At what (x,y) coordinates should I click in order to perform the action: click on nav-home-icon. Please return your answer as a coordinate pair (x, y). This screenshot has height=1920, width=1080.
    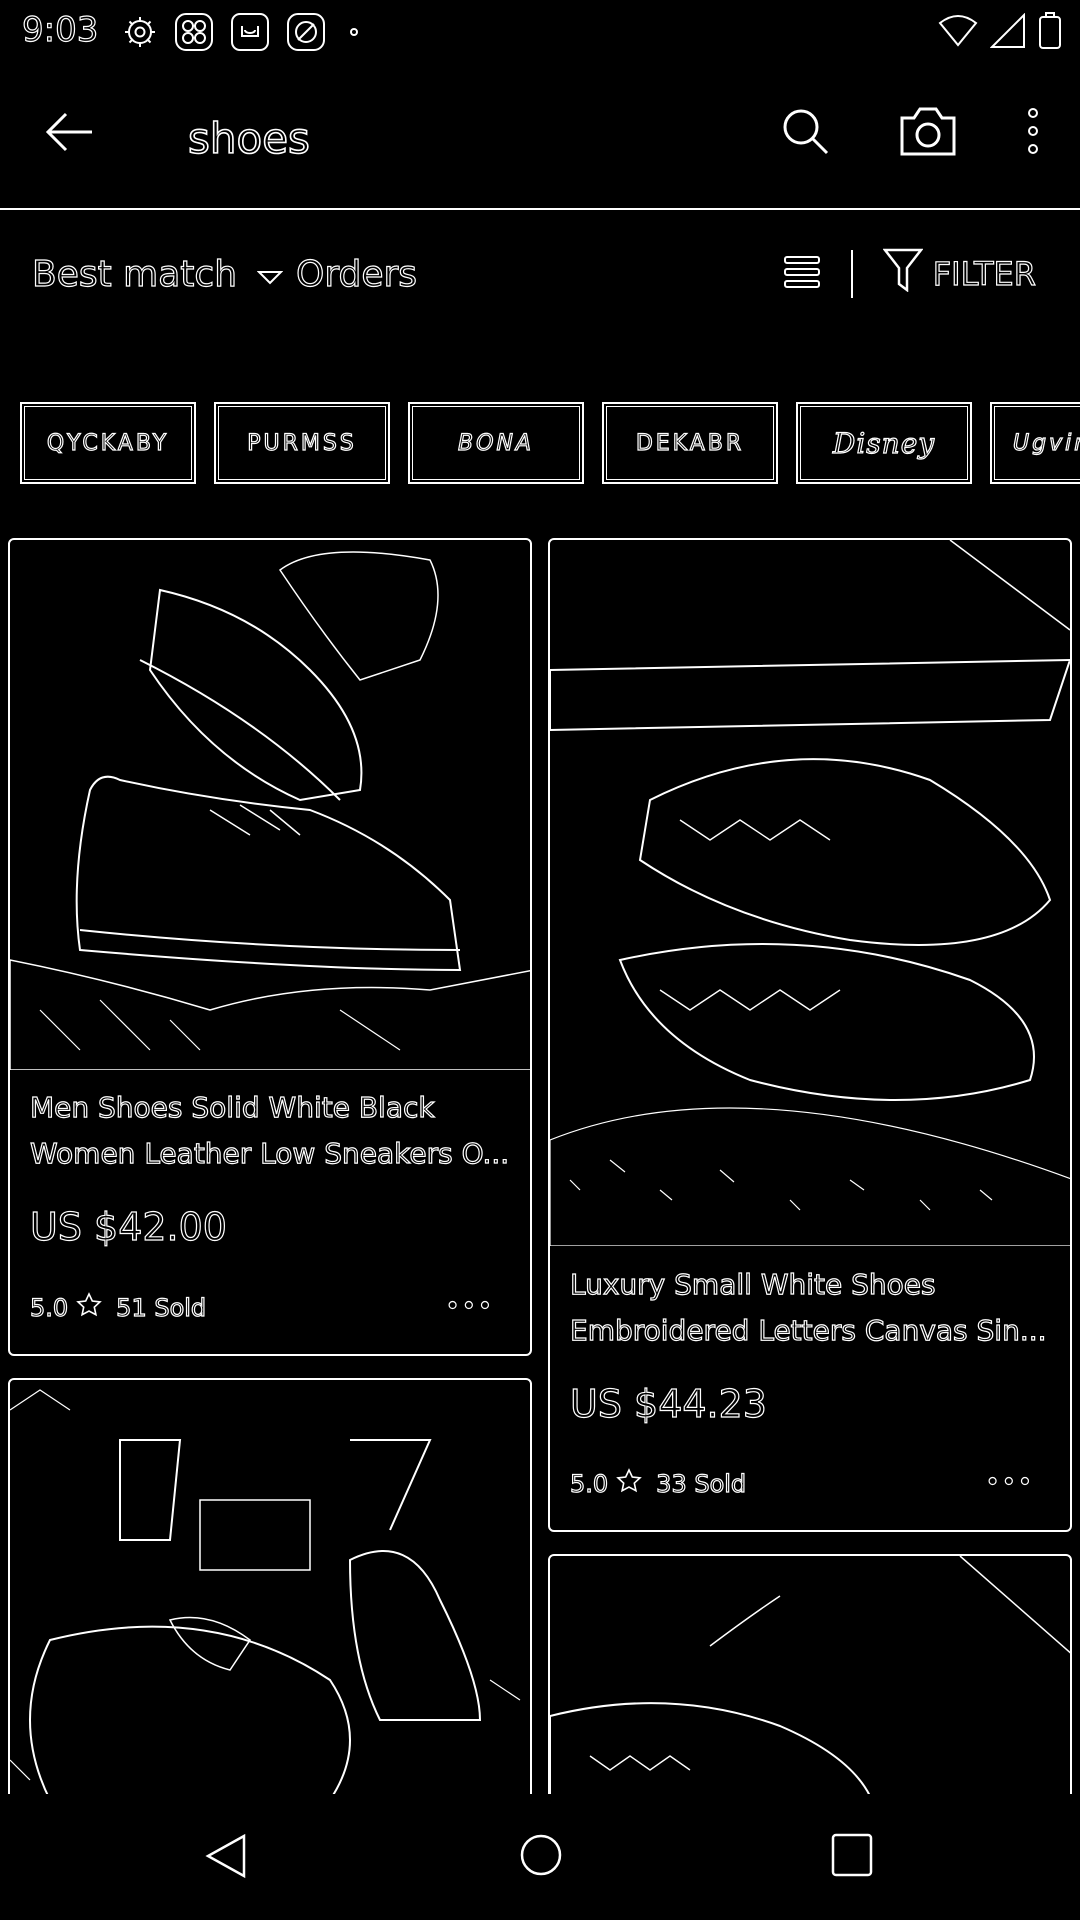
    Looking at the image, I should click on (541, 1857).